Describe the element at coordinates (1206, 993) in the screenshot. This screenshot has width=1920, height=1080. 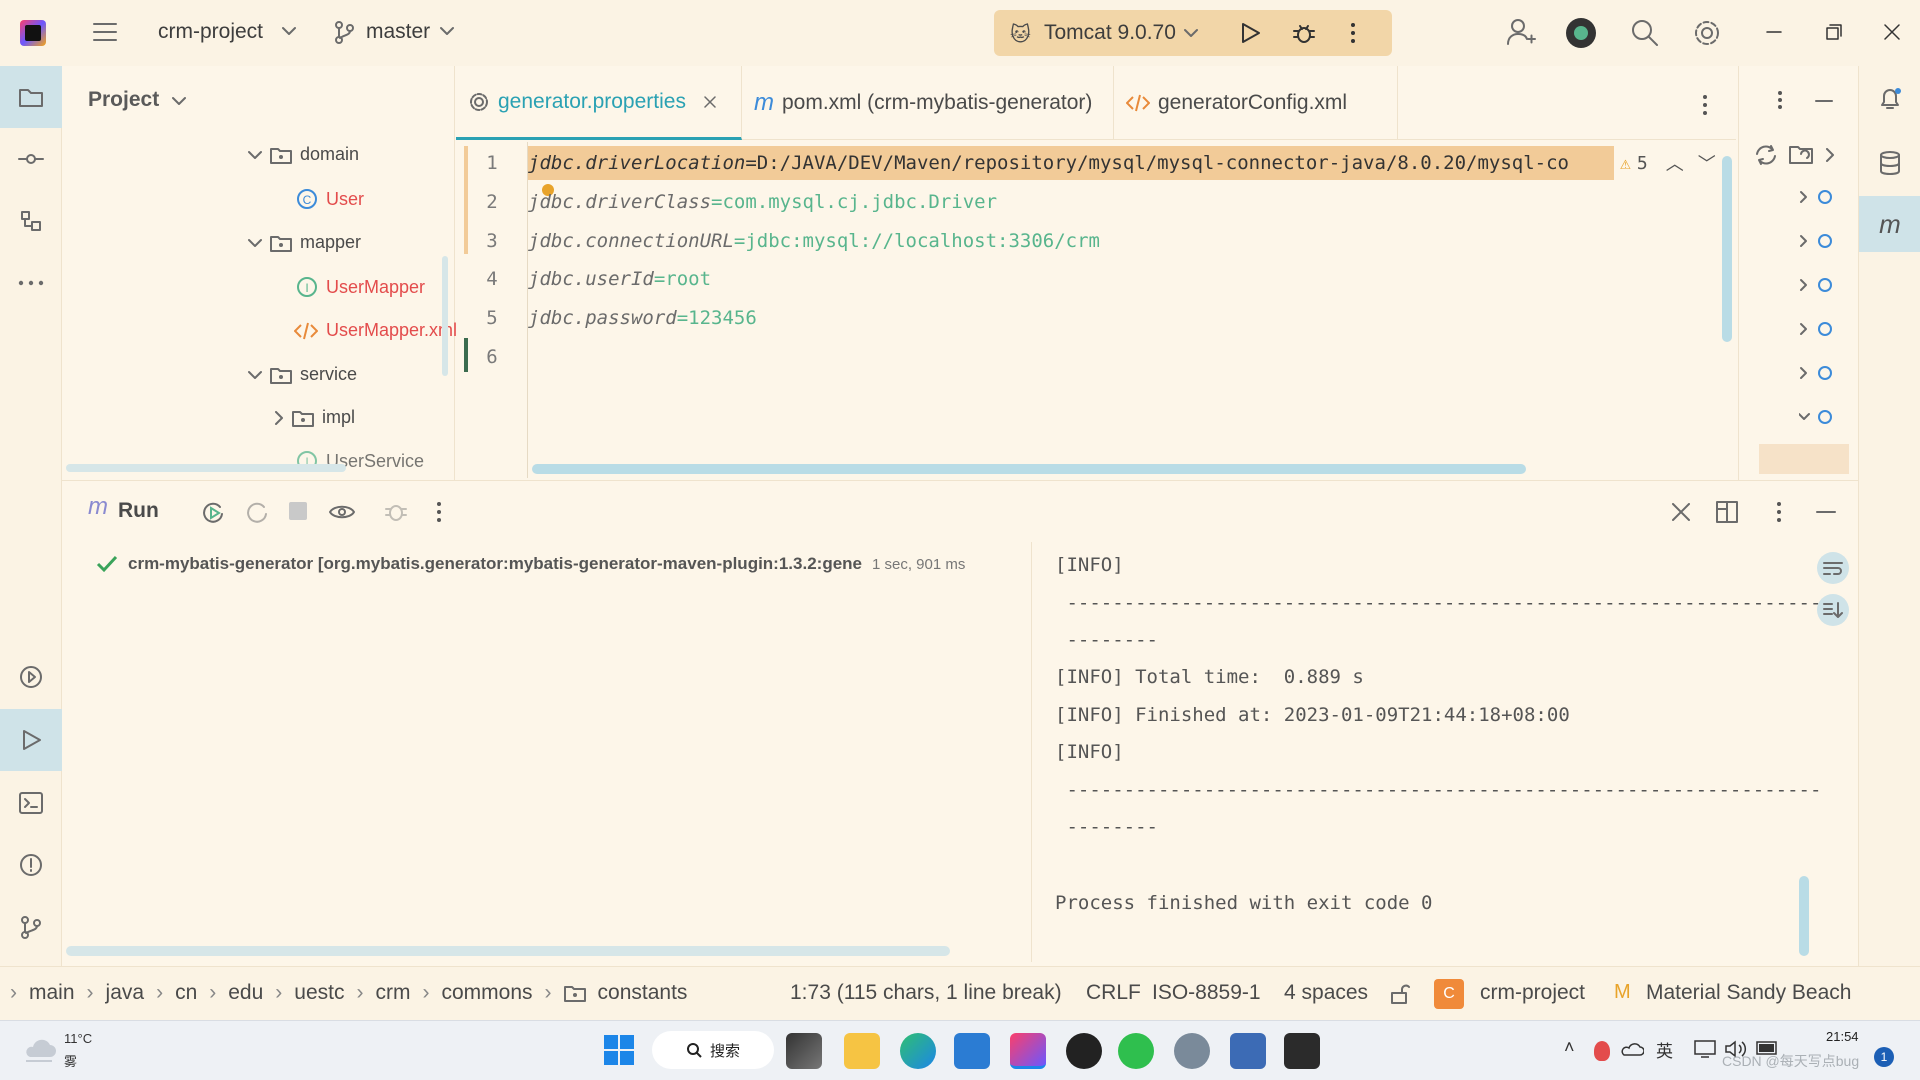
I see `file-encoding: ISO-8859-1` at that location.